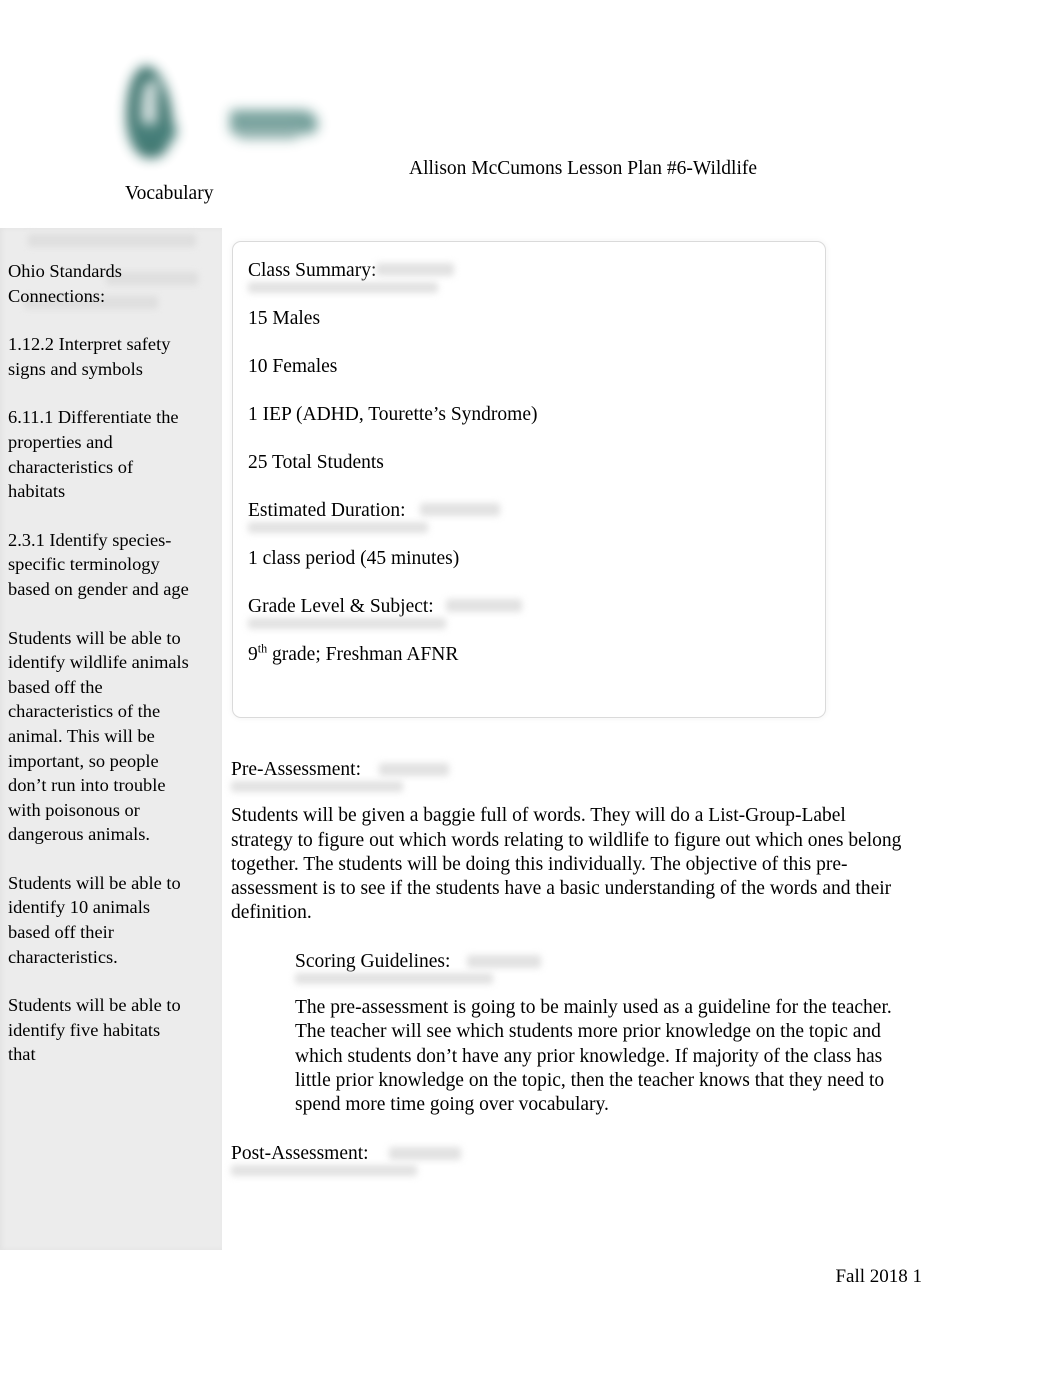  What do you see at coordinates (878, 1276) in the screenshot?
I see `footer-text: Fall 2018 1` at bounding box center [878, 1276].